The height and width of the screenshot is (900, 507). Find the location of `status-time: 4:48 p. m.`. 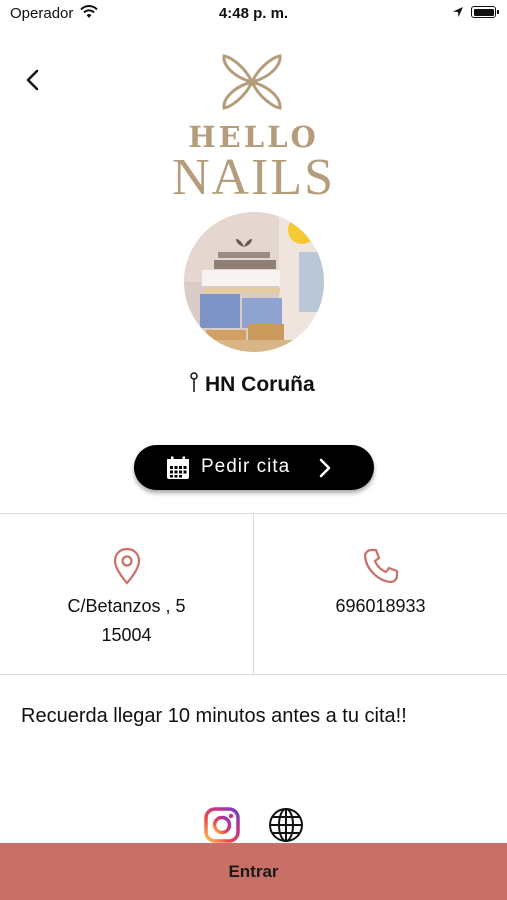

status-time: 4:48 p. m. is located at coordinates (253, 13).